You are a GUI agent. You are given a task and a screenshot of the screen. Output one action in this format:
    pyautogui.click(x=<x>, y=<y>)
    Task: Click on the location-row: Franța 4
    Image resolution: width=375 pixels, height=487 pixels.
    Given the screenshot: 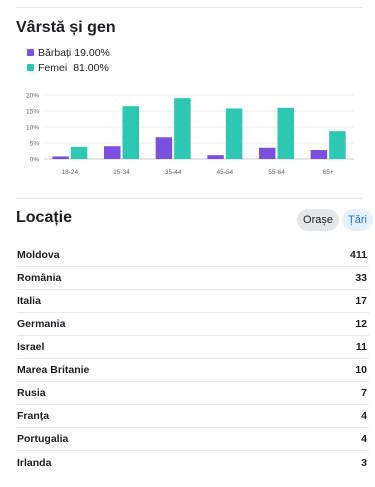 What is the action you would take?
    pyautogui.click(x=193, y=416)
    